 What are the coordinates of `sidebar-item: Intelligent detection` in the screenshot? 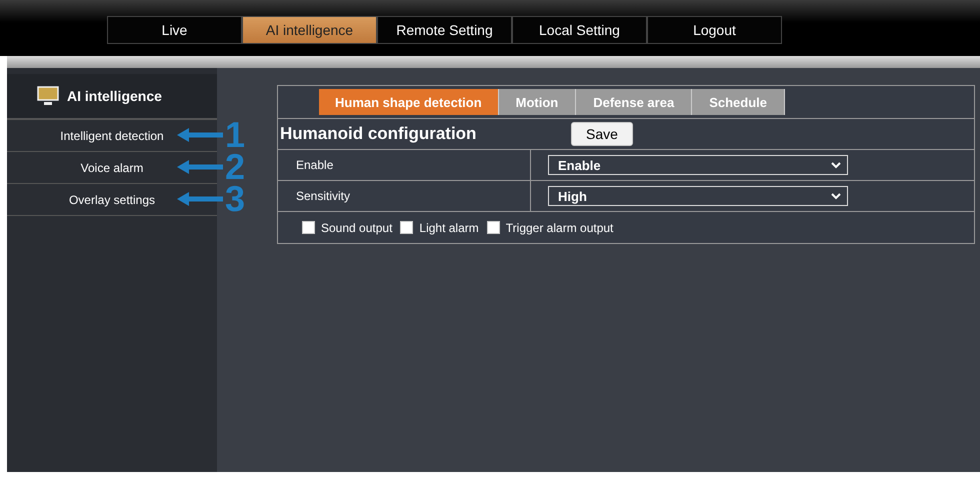 It's located at (112, 135).